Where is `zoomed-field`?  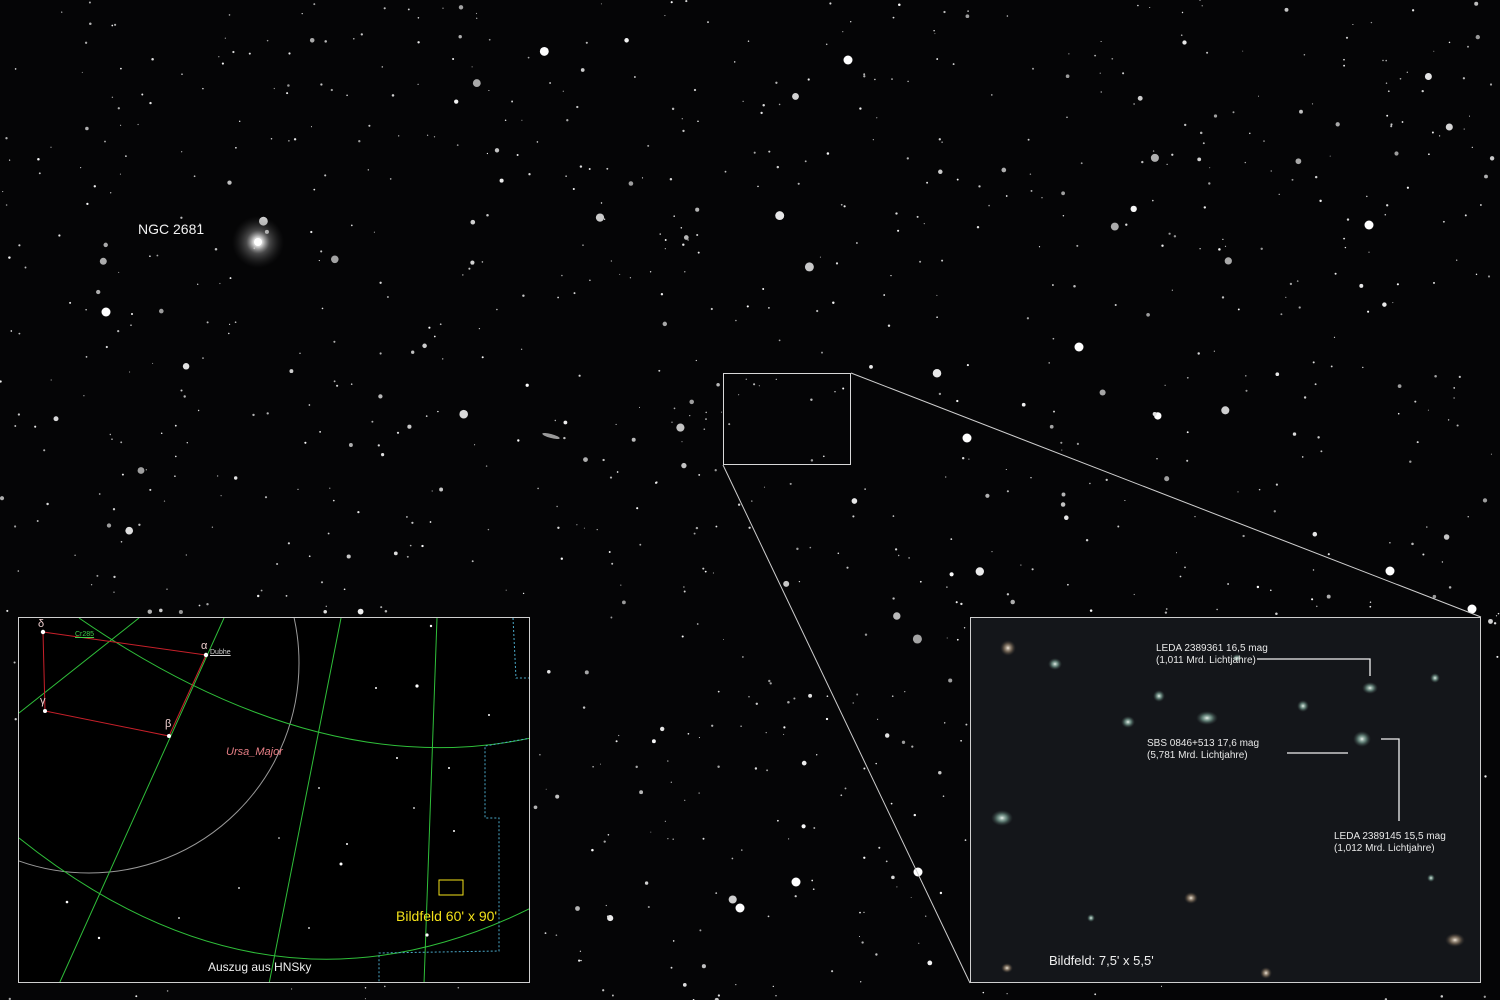 zoomed-field is located at coordinates (1225, 800).